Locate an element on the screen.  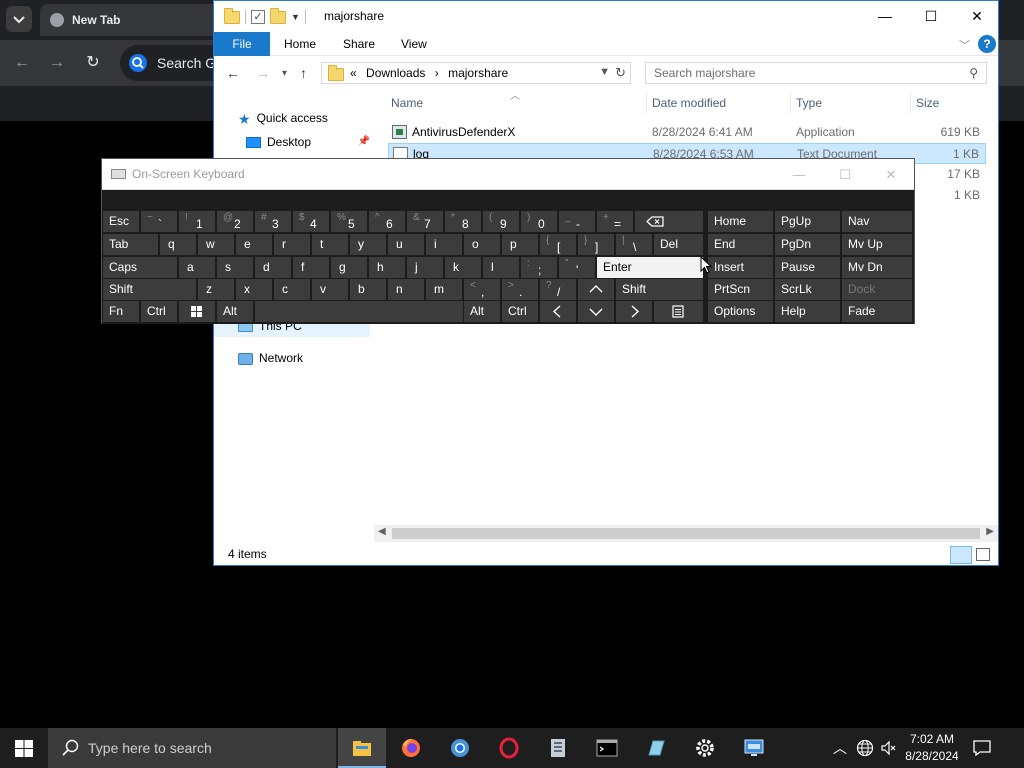
browser-tab-new-tab: New Tab is located at coordinates (130, 20).